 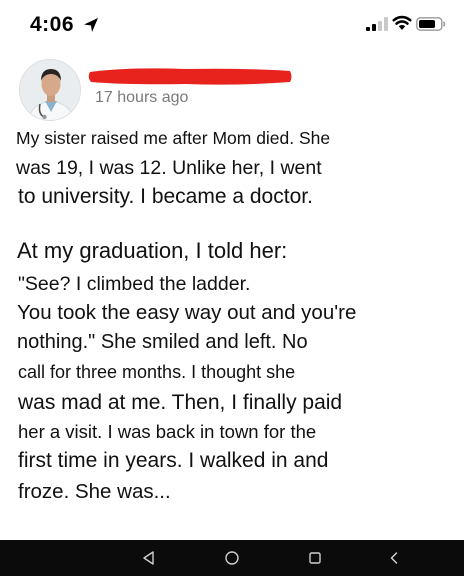 I want to click on post-text-line: call for three months. I thought she, so click(x=157, y=372).